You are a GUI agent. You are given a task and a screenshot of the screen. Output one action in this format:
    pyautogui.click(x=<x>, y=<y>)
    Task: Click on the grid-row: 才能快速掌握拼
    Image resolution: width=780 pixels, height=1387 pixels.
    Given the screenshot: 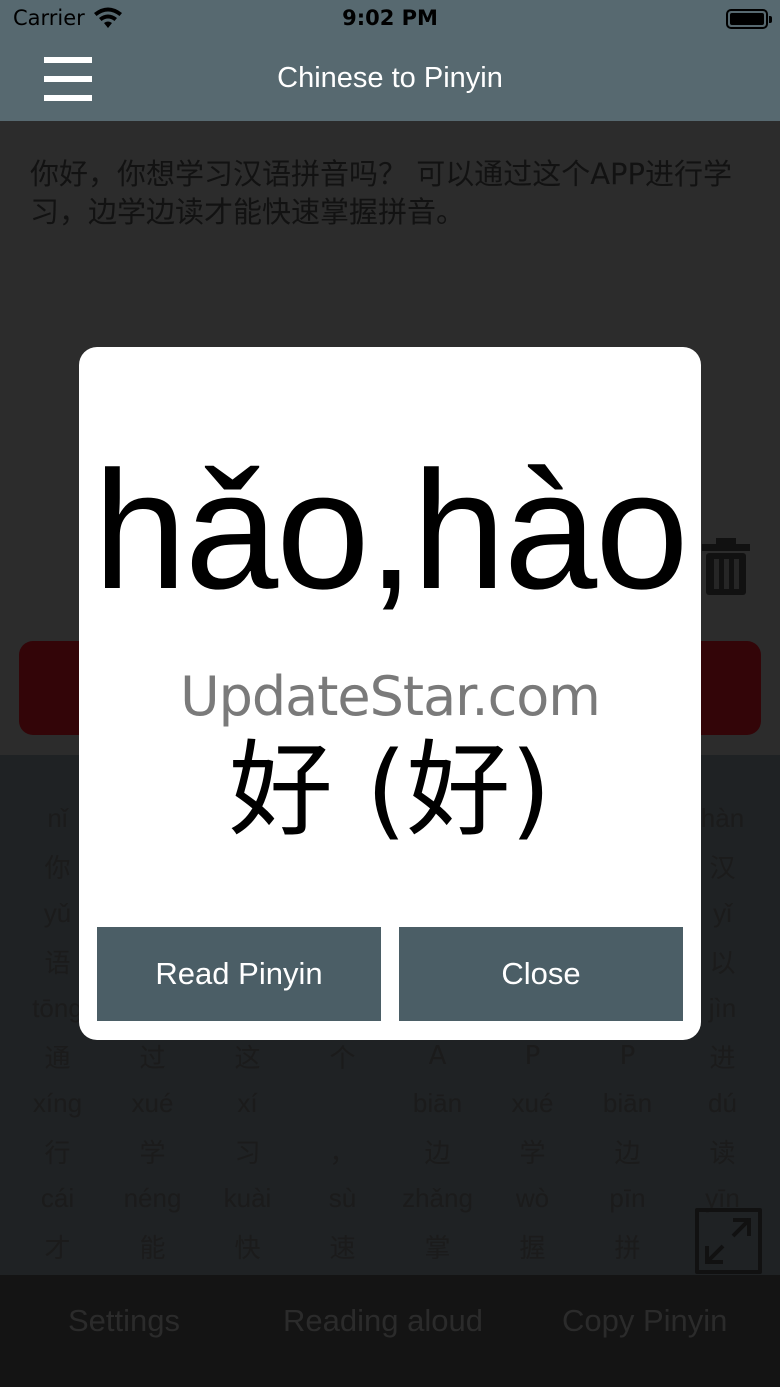 What is the action you would take?
    pyautogui.click(x=390, y=1247)
    